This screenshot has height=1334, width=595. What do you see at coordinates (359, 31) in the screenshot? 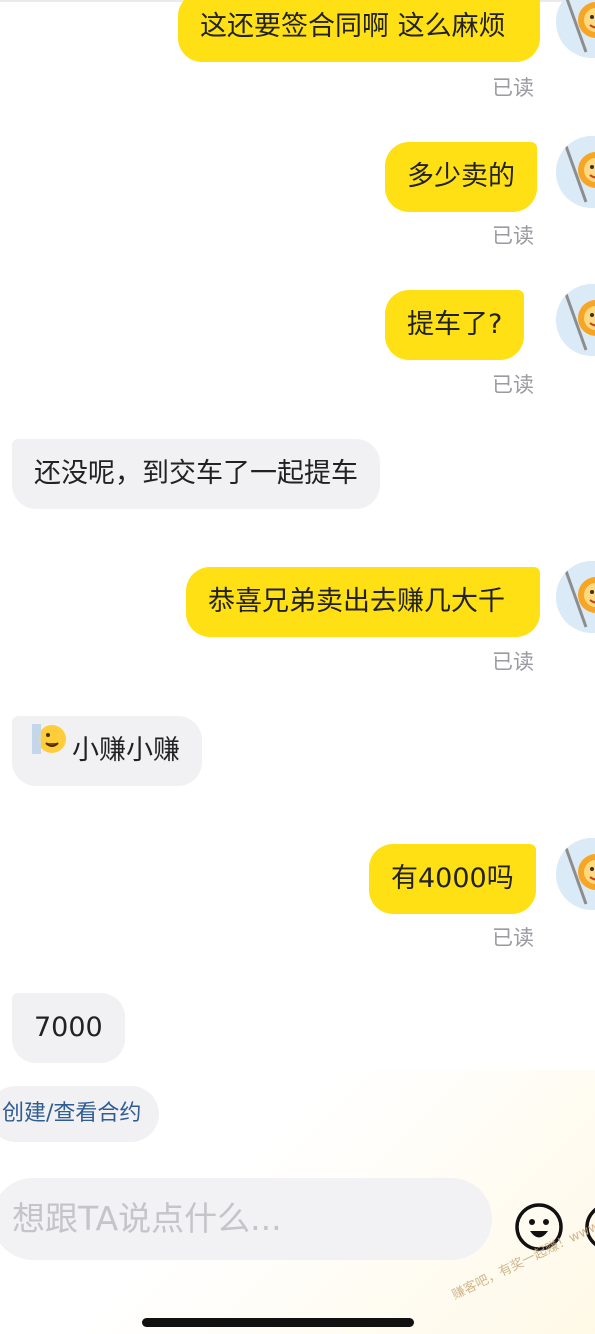
I see `my-message-bubble: 这还要签合同啊 这么麻烦` at bounding box center [359, 31].